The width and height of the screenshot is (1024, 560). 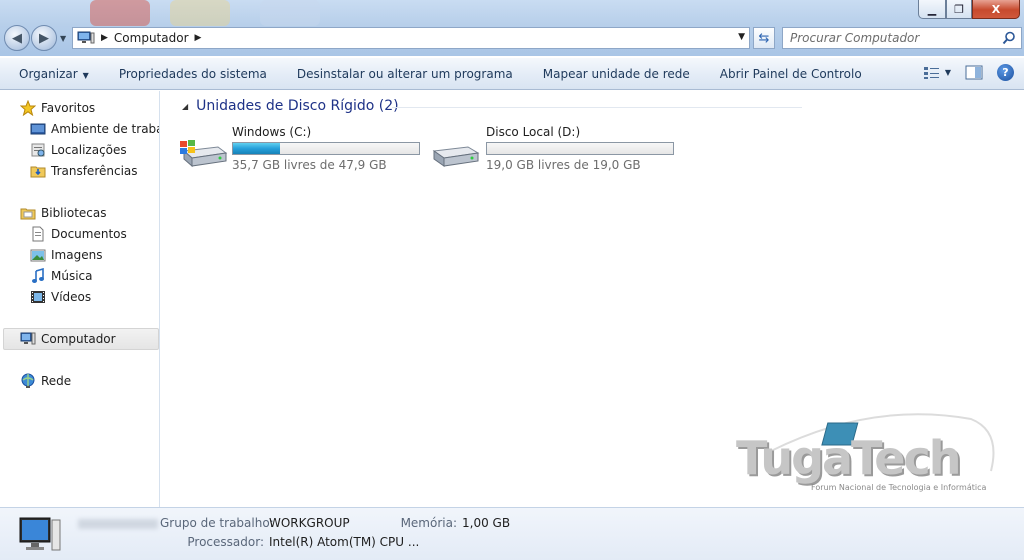 I want to click on sidebar-item-music: Música, so click(x=61, y=276).